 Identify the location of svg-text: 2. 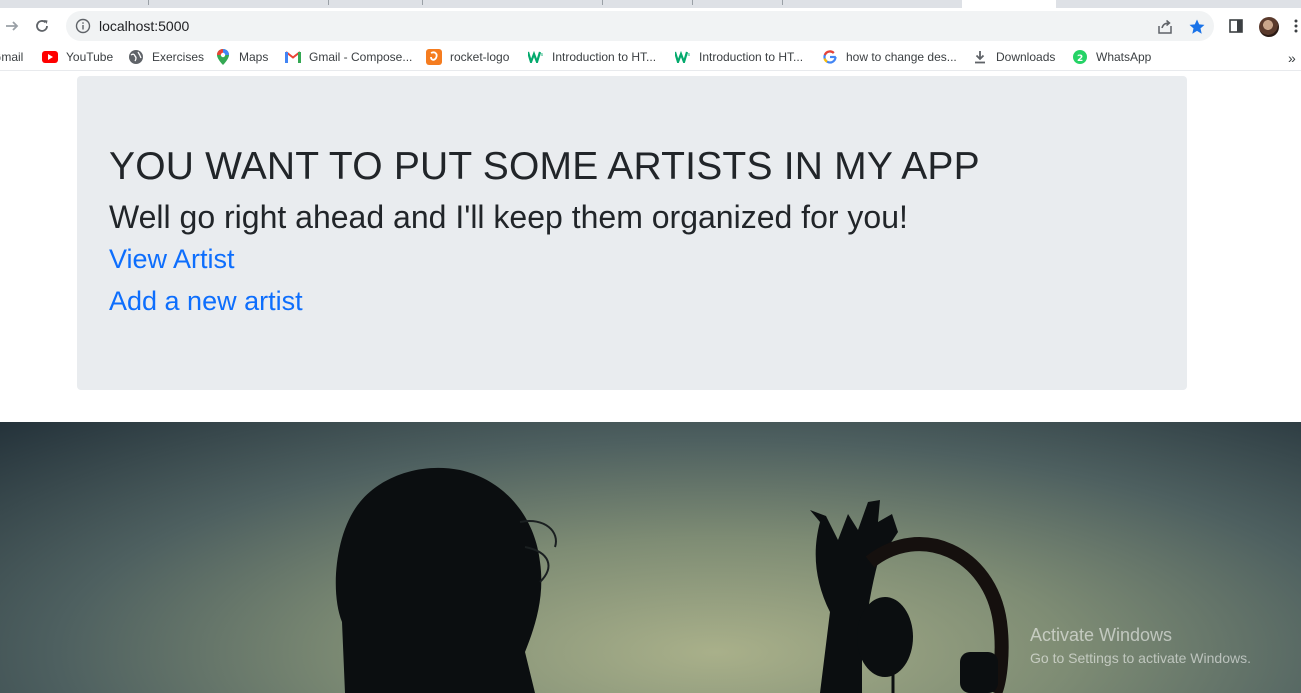
(1080, 59).